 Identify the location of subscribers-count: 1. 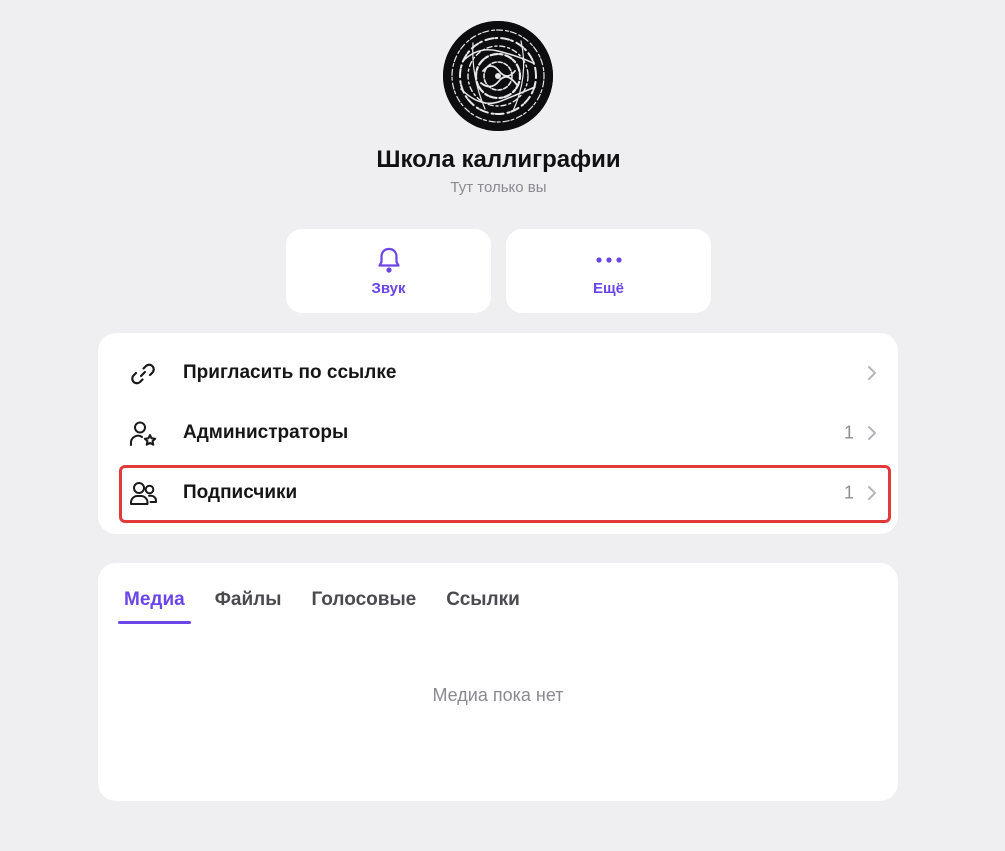
(848, 492).